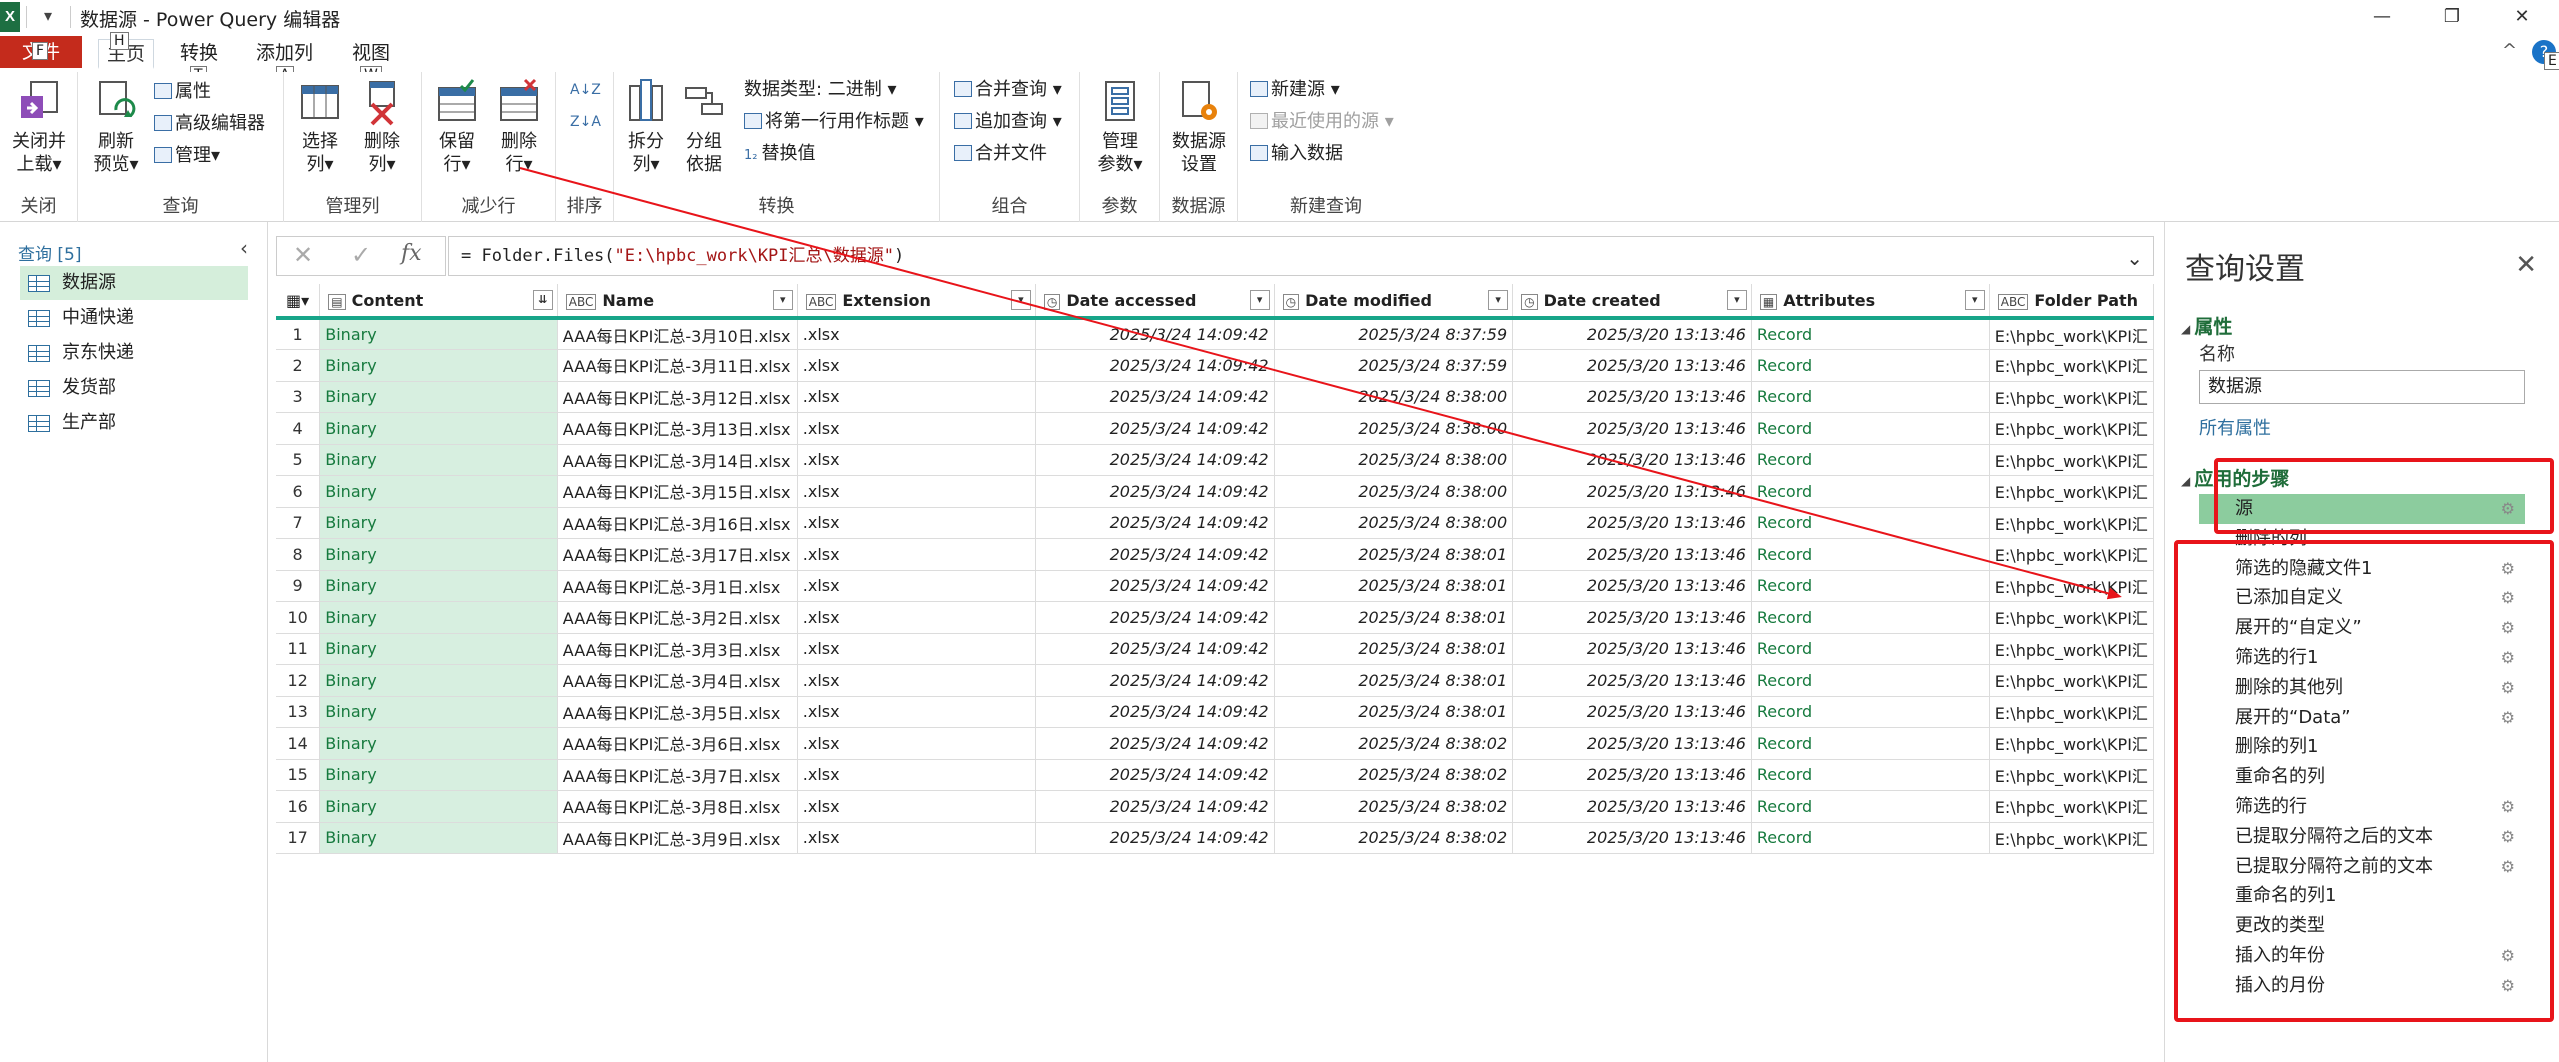 This screenshot has height=1062, width=2559. Describe the element at coordinates (1291, 301) in the screenshot. I see `column-type-icon: ◷` at that location.